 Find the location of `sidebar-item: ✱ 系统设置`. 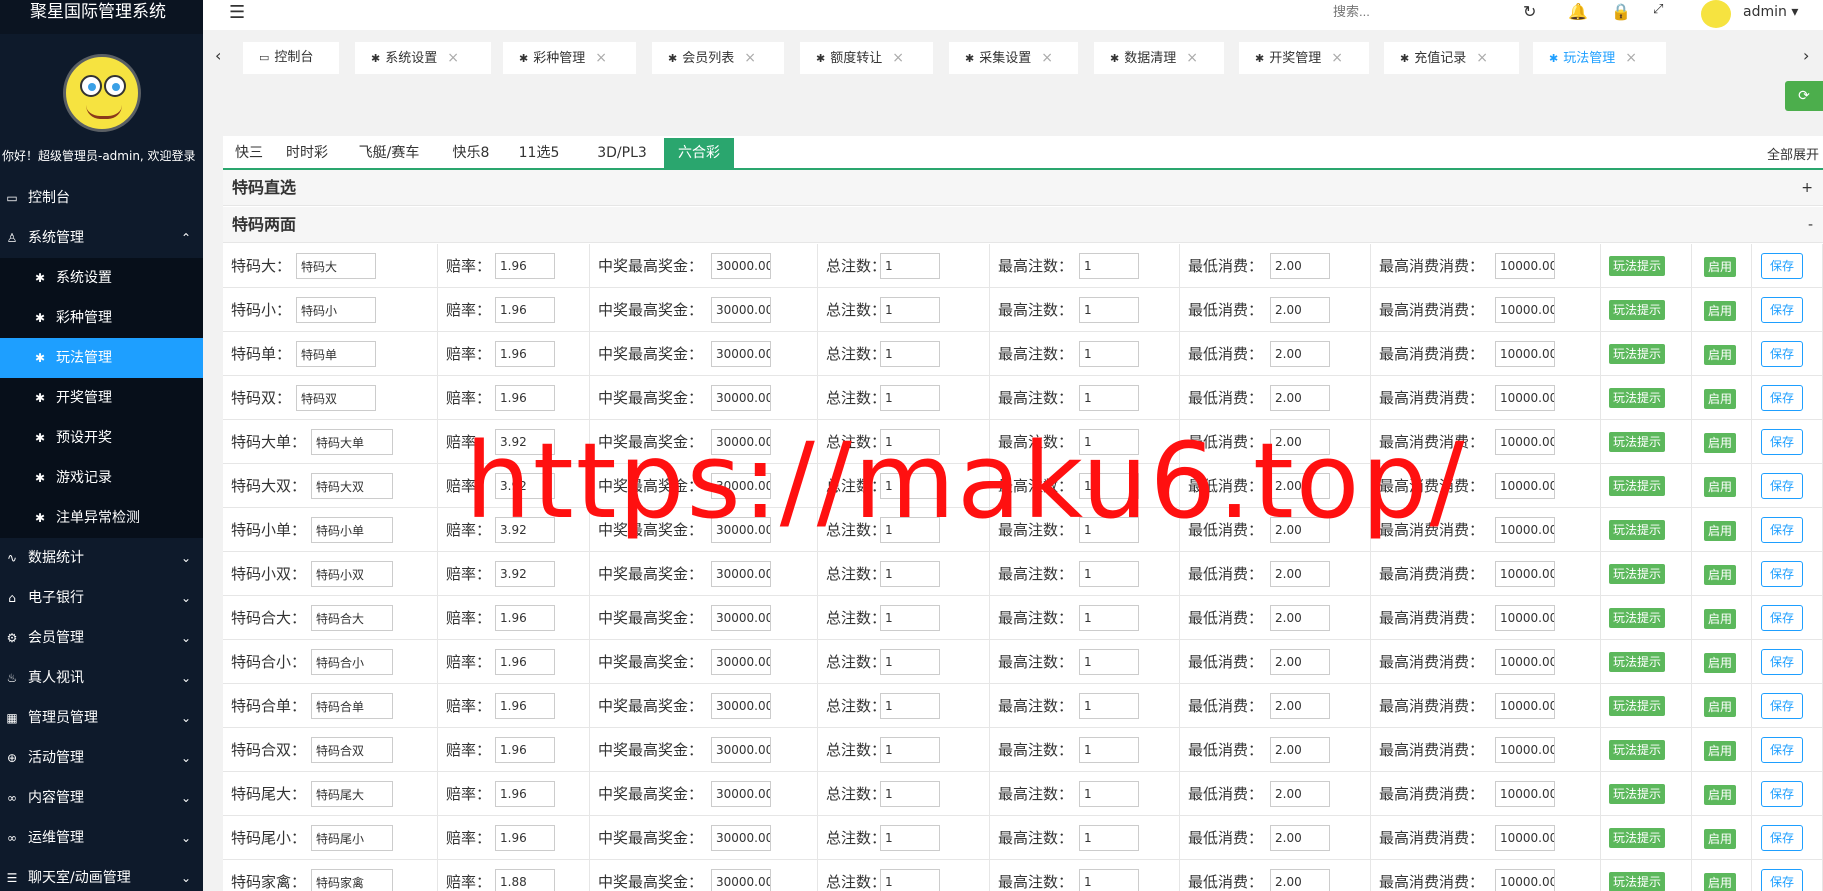

sidebar-item: ✱ 系统设置 is located at coordinates (101, 278).